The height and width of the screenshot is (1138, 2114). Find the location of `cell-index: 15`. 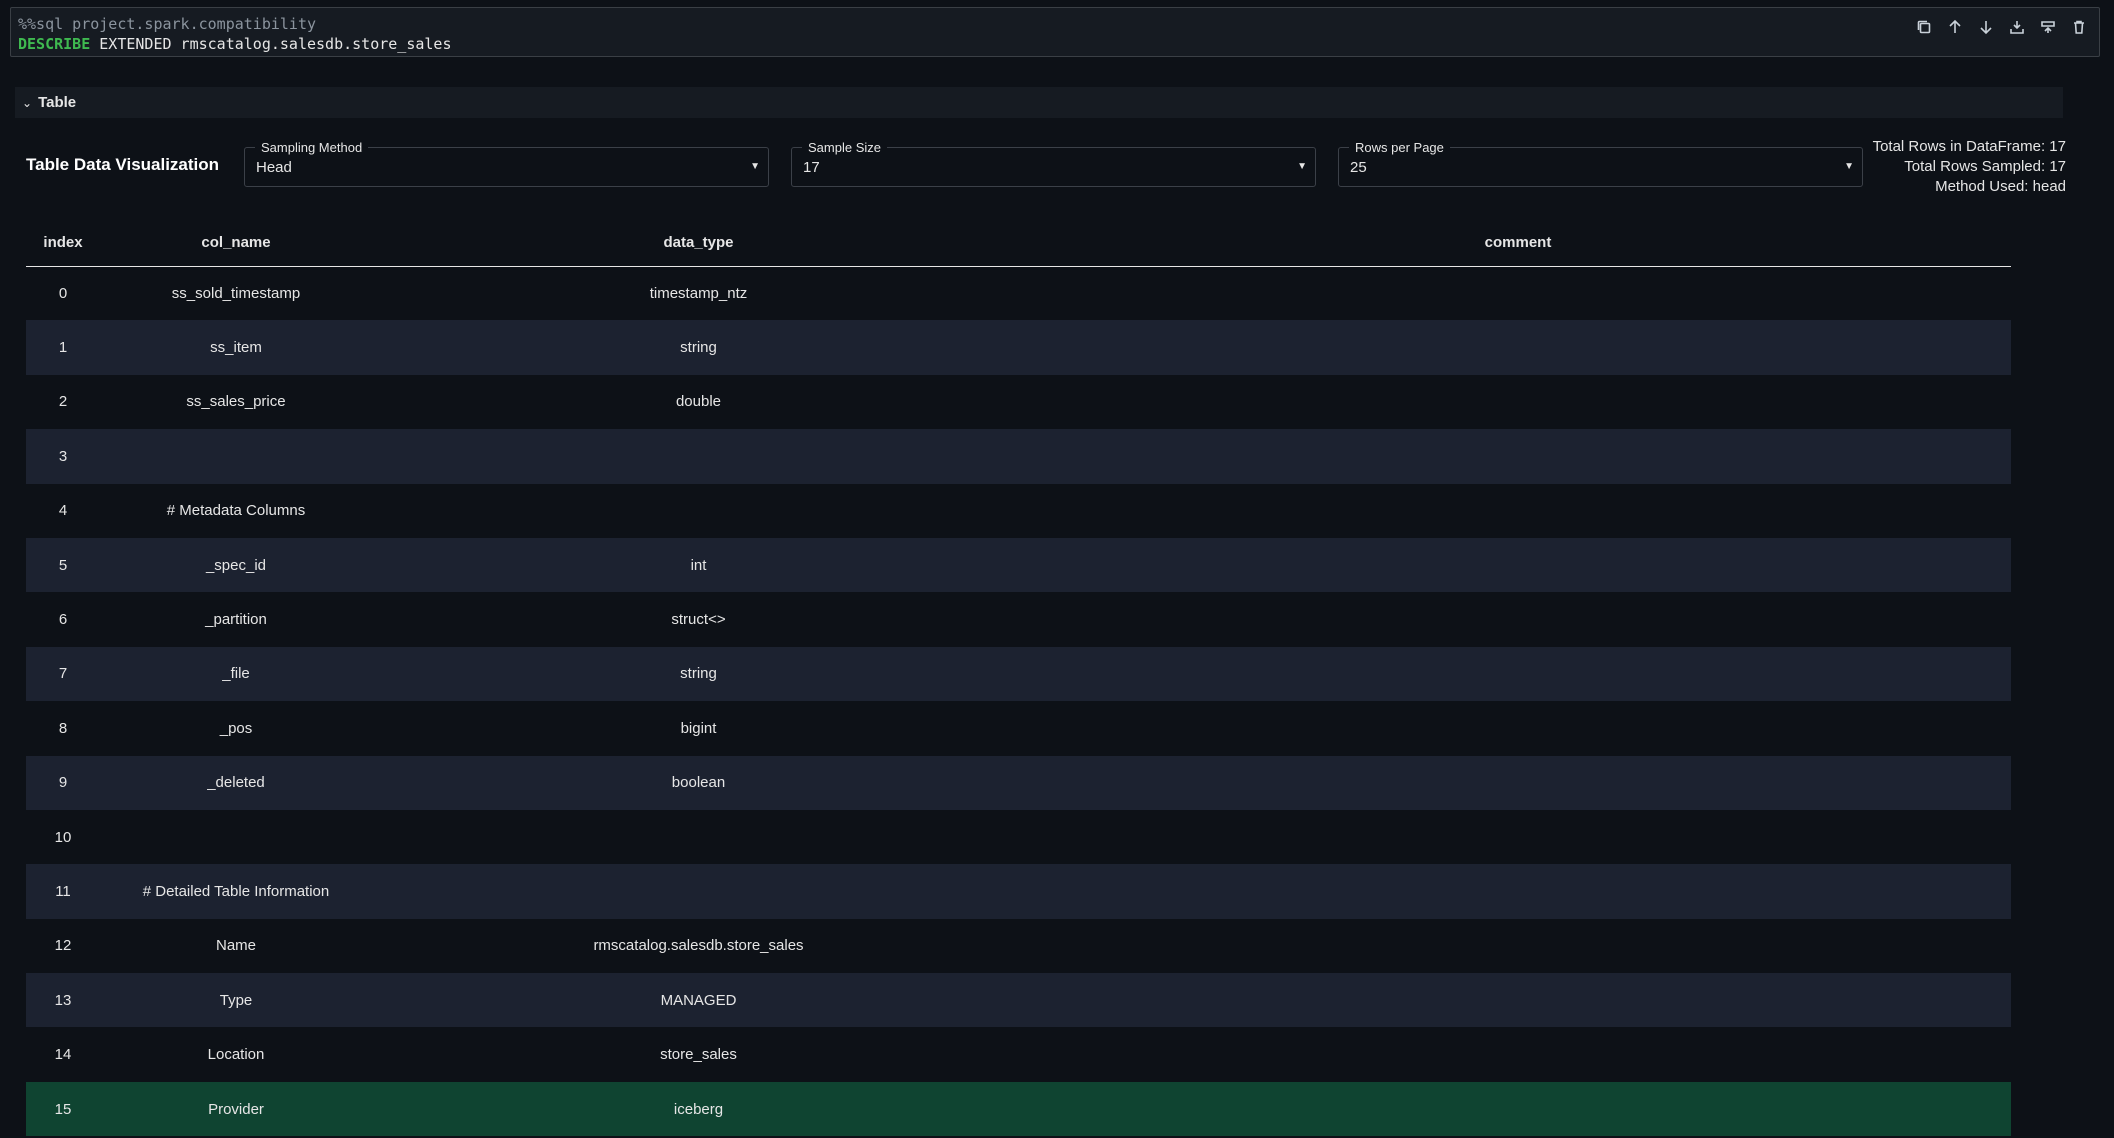

cell-index: 15 is located at coordinates (63, 1109).